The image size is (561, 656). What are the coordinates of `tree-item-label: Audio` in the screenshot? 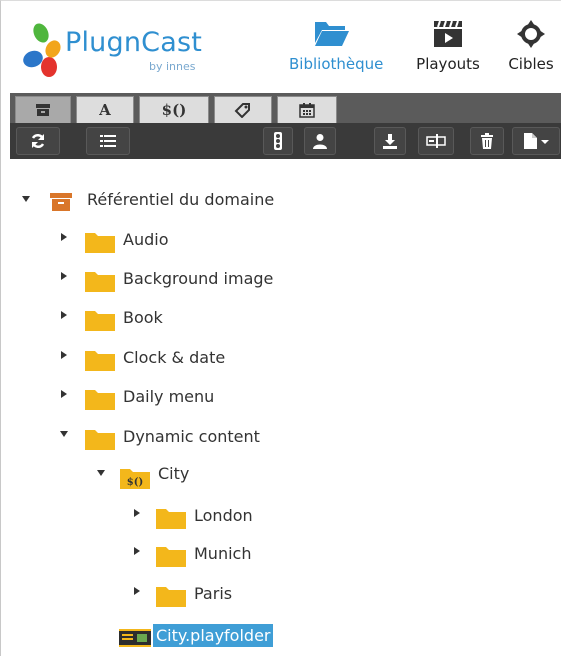 It's located at (146, 239).